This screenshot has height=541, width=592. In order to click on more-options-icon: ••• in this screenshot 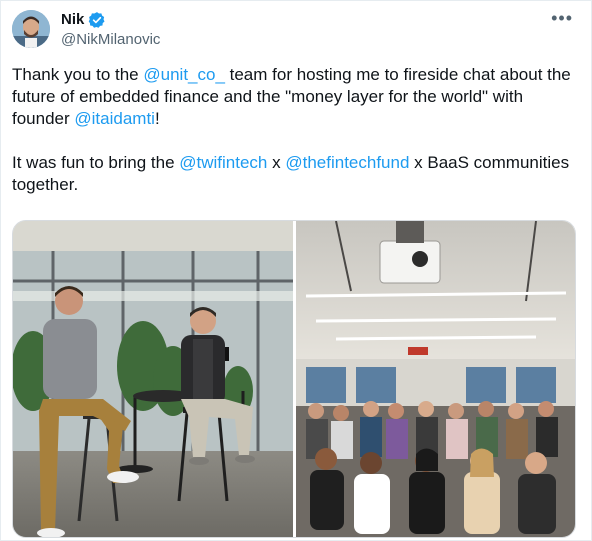, I will do `click(562, 18)`.